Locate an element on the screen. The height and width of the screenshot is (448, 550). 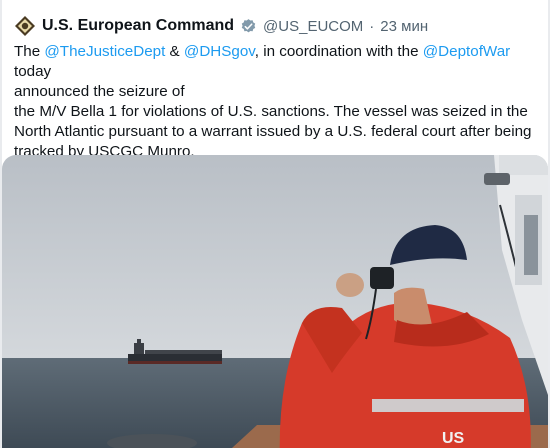
eucom-seal-icon is located at coordinates (25, 26).